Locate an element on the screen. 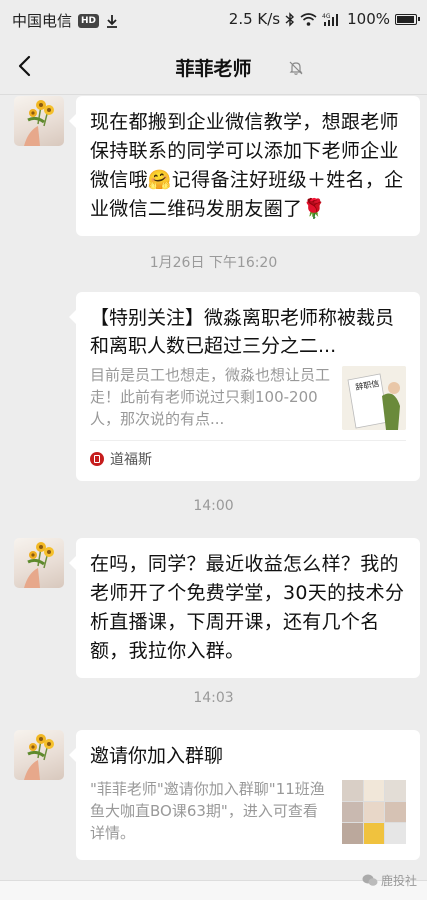 Image resolution: width=427 pixels, height=900 pixels. watermark-text: 鹿投社 is located at coordinates (398, 881).